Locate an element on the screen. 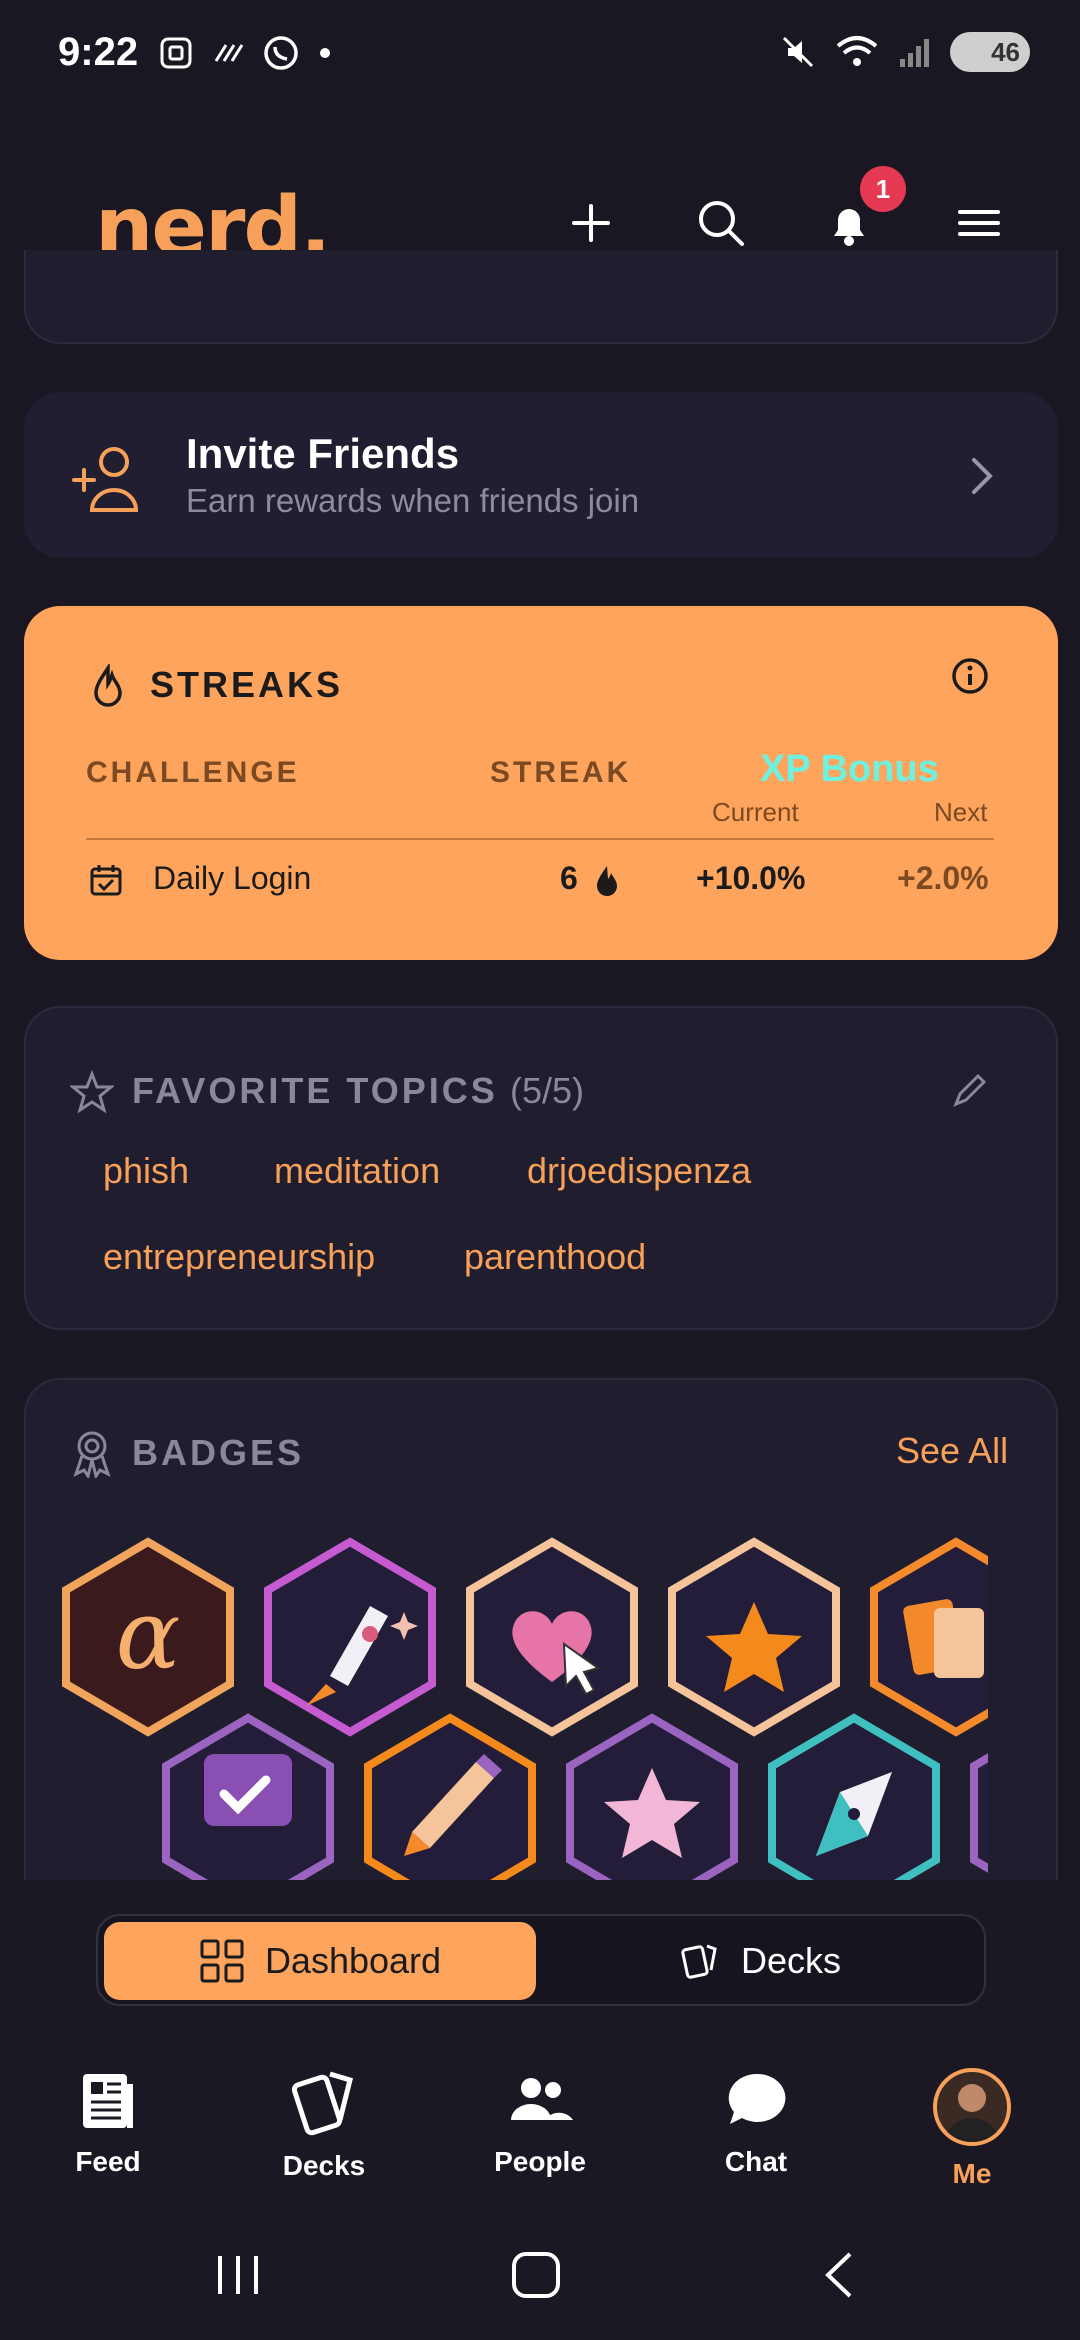 Image resolution: width=1080 pixels, height=2340 pixels. decks-tab: Decks is located at coordinates (760, 1961).